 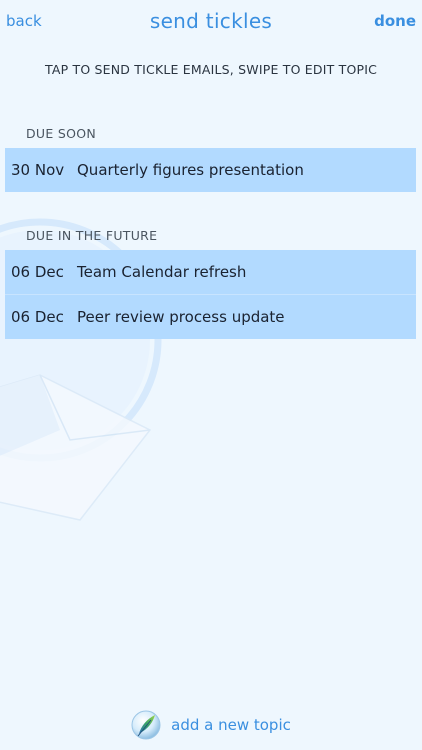 What do you see at coordinates (61, 133) in the screenshot?
I see `section-header-due-soon: DUE SOON` at bounding box center [61, 133].